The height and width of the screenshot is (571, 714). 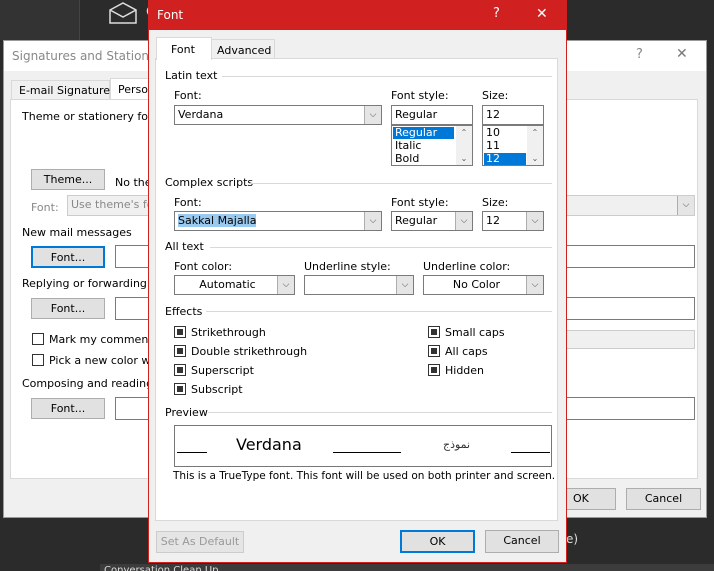 What do you see at coordinates (200, 542) in the screenshot?
I see `set-as-default-button: Set As Default` at bounding box center [200, 542].